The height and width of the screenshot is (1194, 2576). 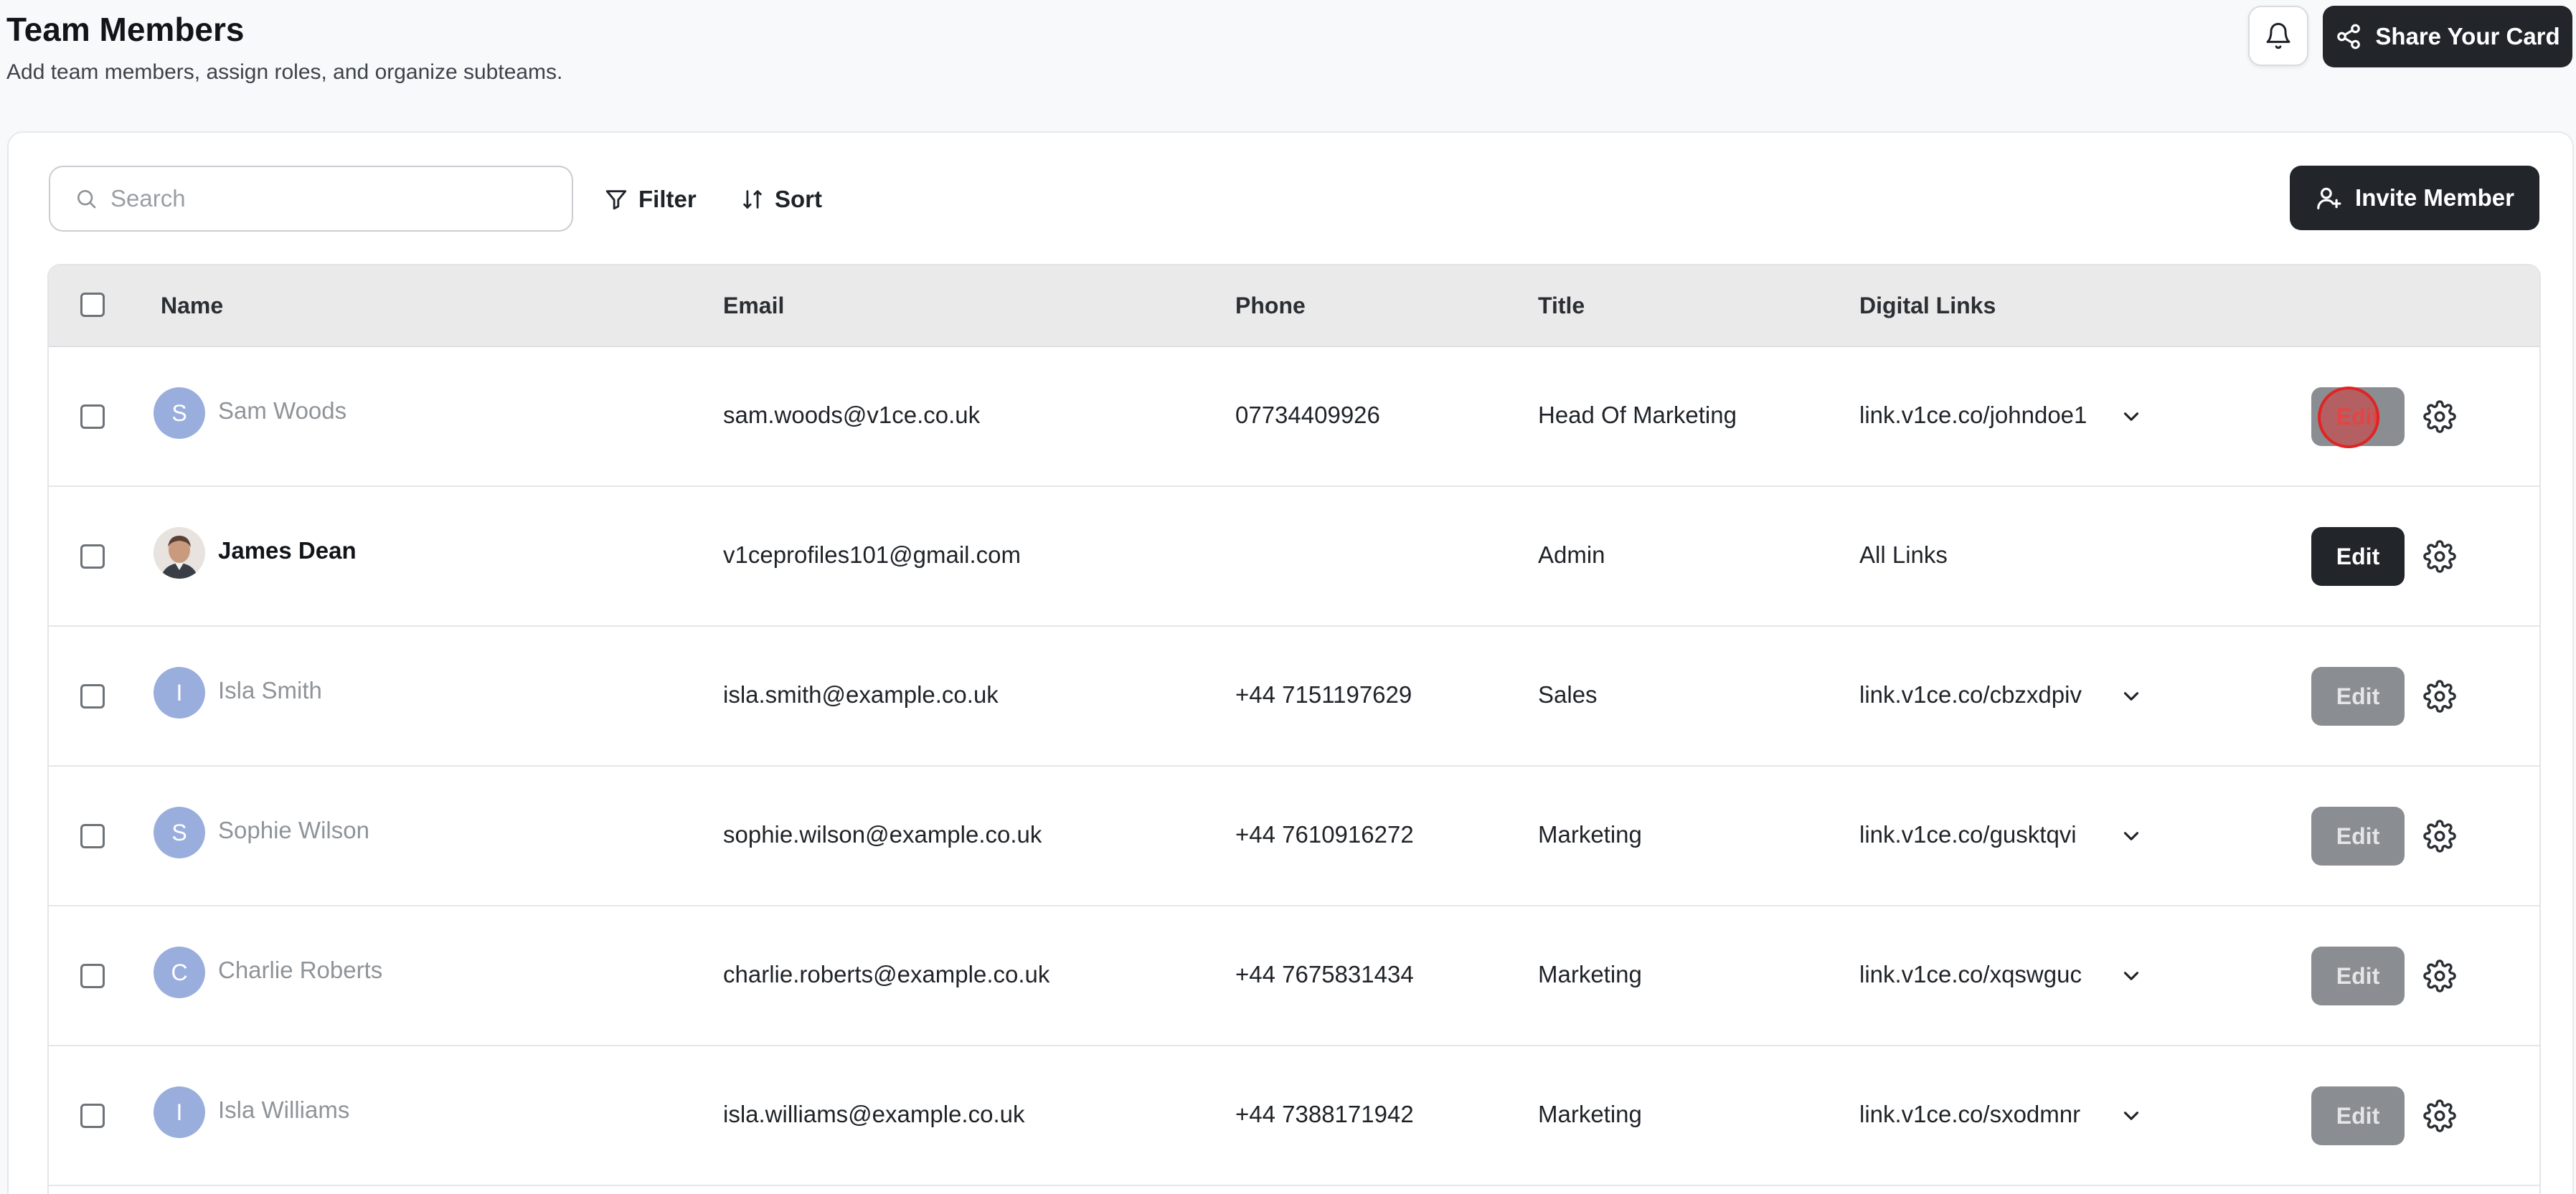 What do you see at coordinates (1903, 554) in the screenshot?
I see `member-digital-link: All Links` at bounding box center [1903, 554].